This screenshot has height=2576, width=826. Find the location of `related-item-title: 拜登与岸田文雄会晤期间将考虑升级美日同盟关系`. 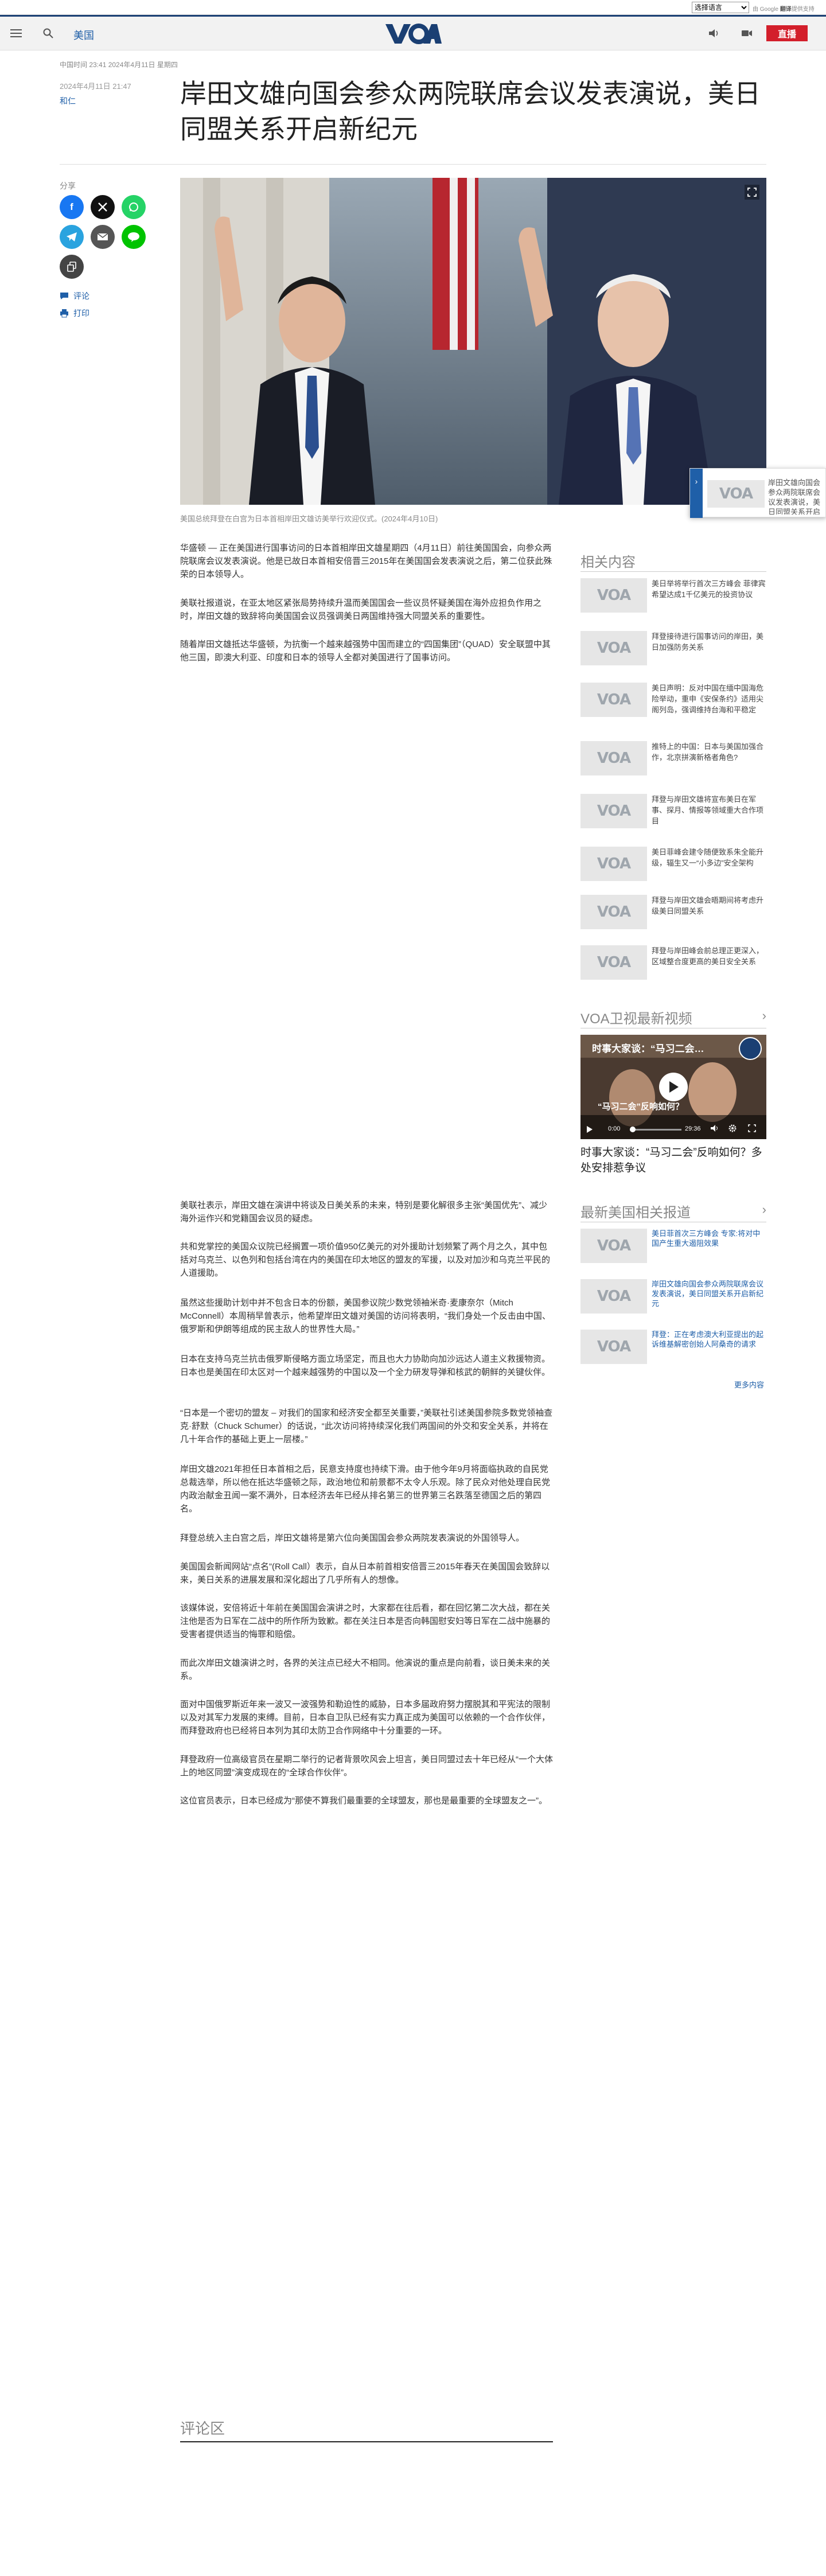

related-item-title: 拜登与岸田文雄会晤期间将考虑升级美日同盟关系 is located at coordinates (708, 905).